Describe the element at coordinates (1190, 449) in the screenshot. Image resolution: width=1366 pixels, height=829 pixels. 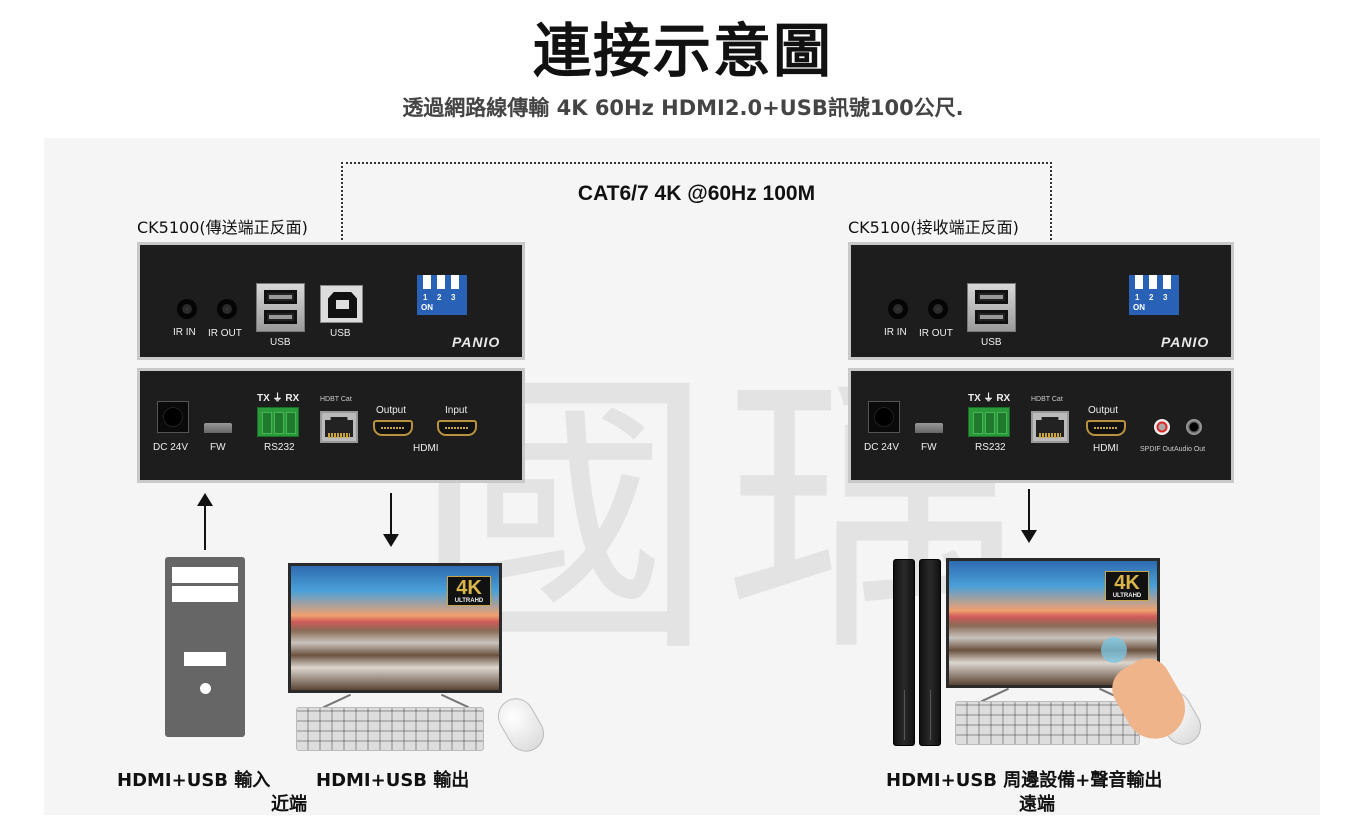
I see `audio-out-label: Audio Out` at that location.